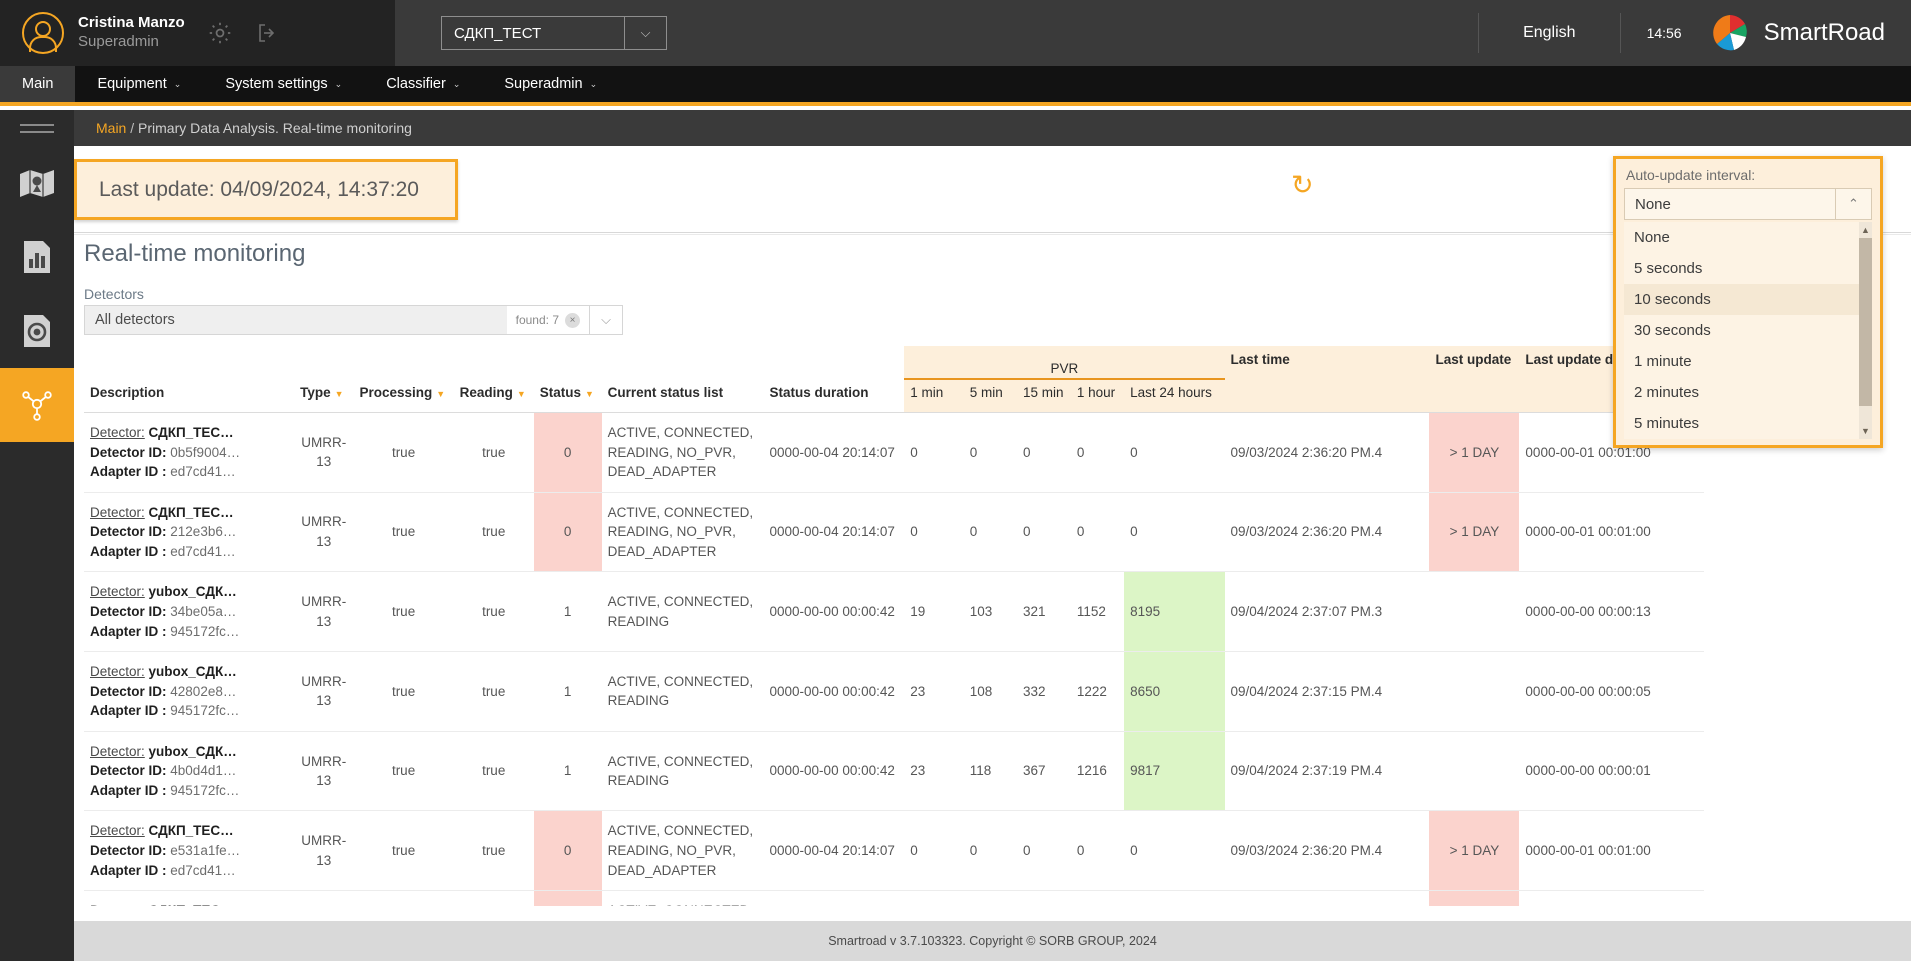 The image size is (1911, 961). Describe the element at coordinates (493, 396) in the screenshot. I see `col-reading: Reading ▼` at that location.